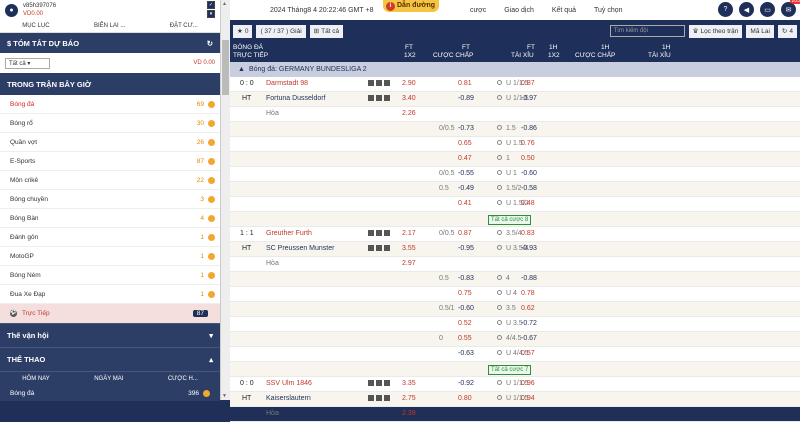 The height and width of the screenshot is (422, 800). Describe the element at coordinates (715, 31) in the screenshot. I see `filter-by-match-button: ♛ Lọc theo trận` at that location.